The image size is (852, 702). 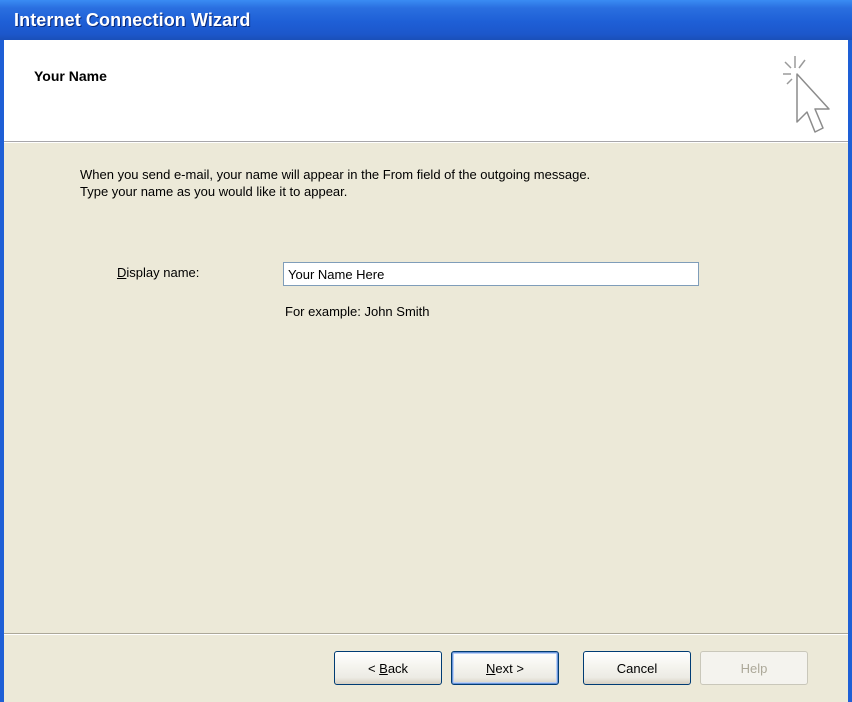 What do you see at coordinates (398, 668) in the screenshot?
I see `back-rest: ack` at bounding box center [398, 668].